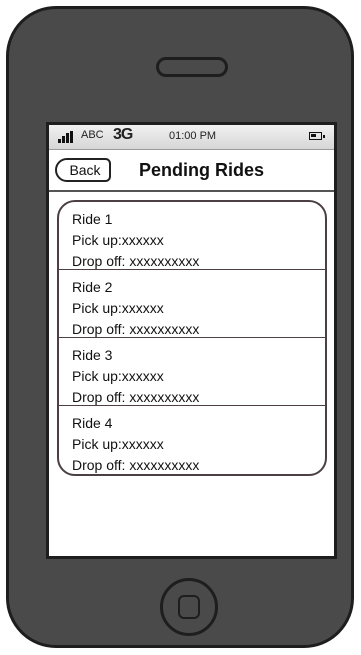 Image resolution: width=361 pixels, height=655 pixels. I want to click on page-title: Pending Rides, so click(202, 170).